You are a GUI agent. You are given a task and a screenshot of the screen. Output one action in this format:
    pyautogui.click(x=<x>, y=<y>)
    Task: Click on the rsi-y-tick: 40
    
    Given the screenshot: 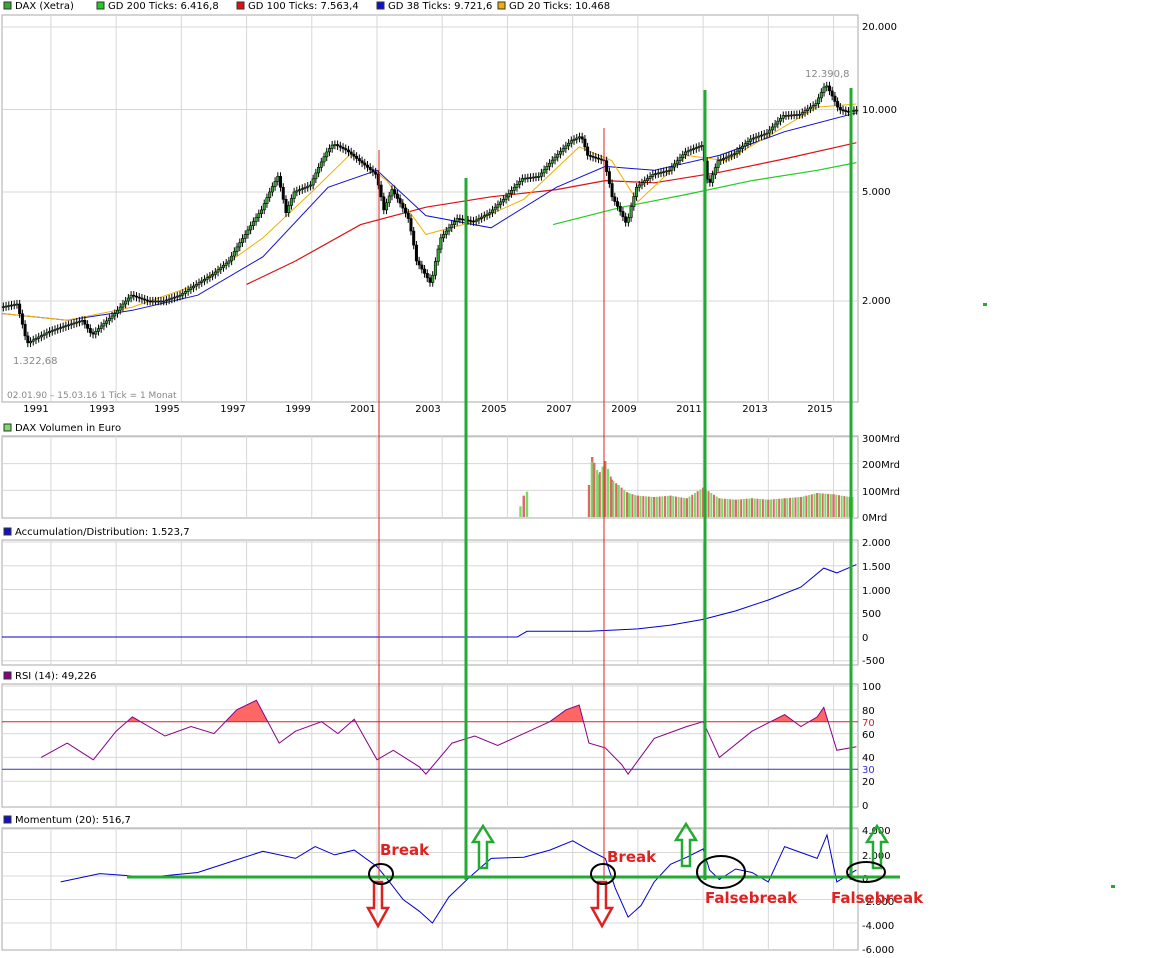 What is the action you would take?
    pyautogui.click(x=868, y=758)
    